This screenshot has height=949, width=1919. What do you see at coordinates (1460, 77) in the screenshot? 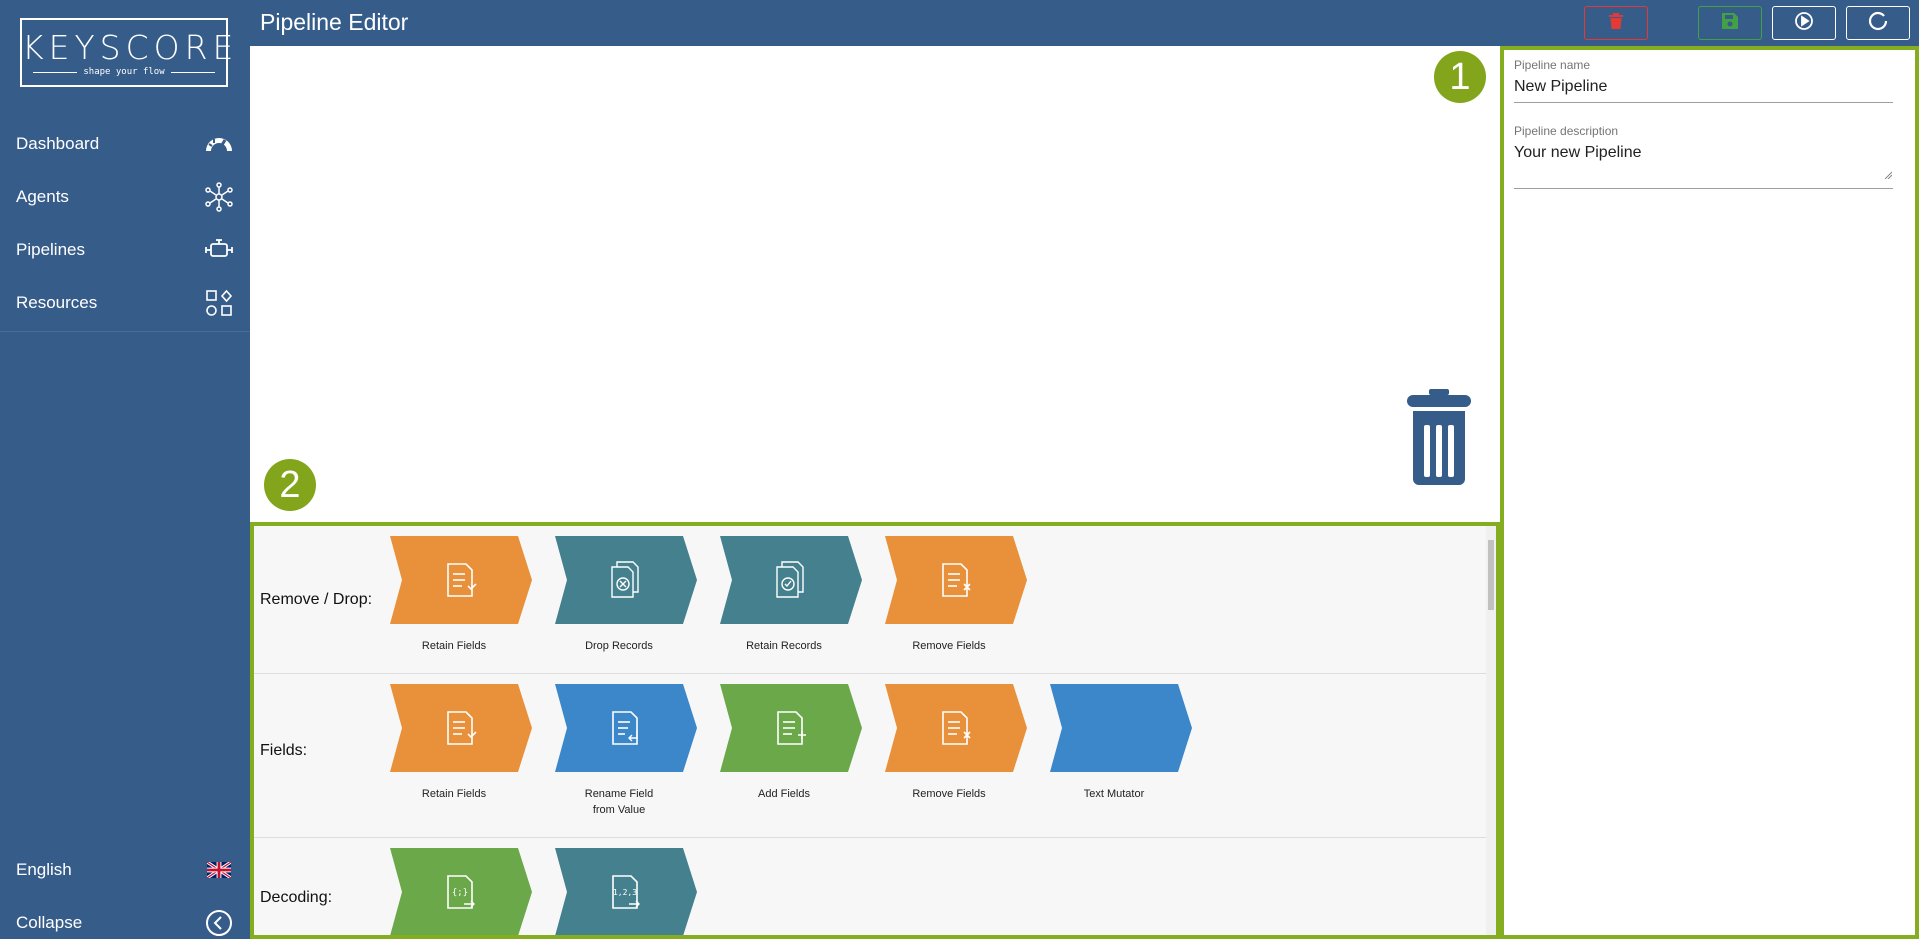
I see `step-badge-1: 1` at bounding box center [1460, 77].